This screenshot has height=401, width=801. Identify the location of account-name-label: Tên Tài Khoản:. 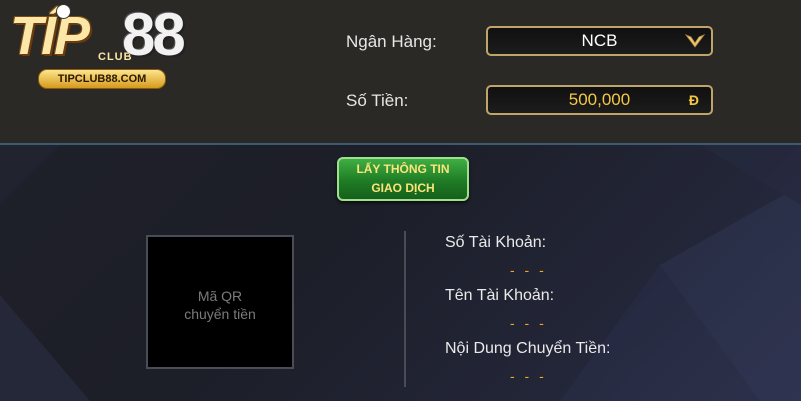
(500, 295).